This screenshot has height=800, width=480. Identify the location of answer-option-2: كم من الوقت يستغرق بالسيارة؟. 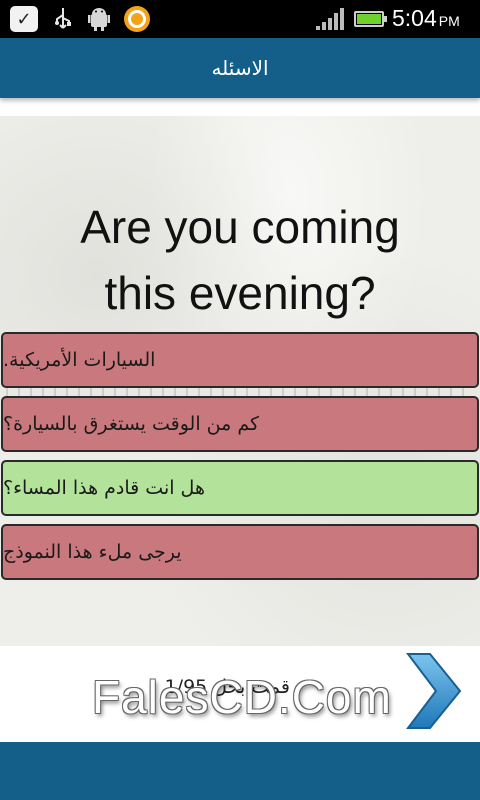
(240, 424).